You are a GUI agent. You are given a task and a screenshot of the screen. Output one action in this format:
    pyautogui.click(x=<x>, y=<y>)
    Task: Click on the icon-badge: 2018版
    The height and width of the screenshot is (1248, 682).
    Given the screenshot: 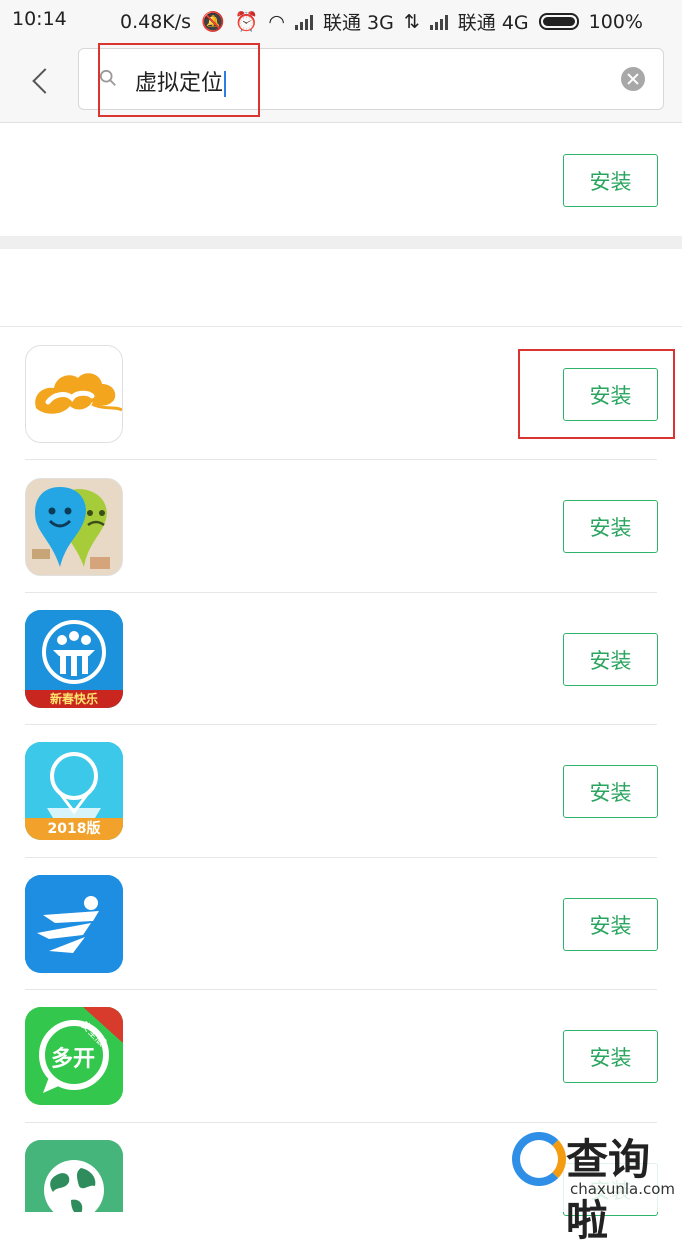 What is the action you would take?
    pyautogui.click(x=74, y=829)
    